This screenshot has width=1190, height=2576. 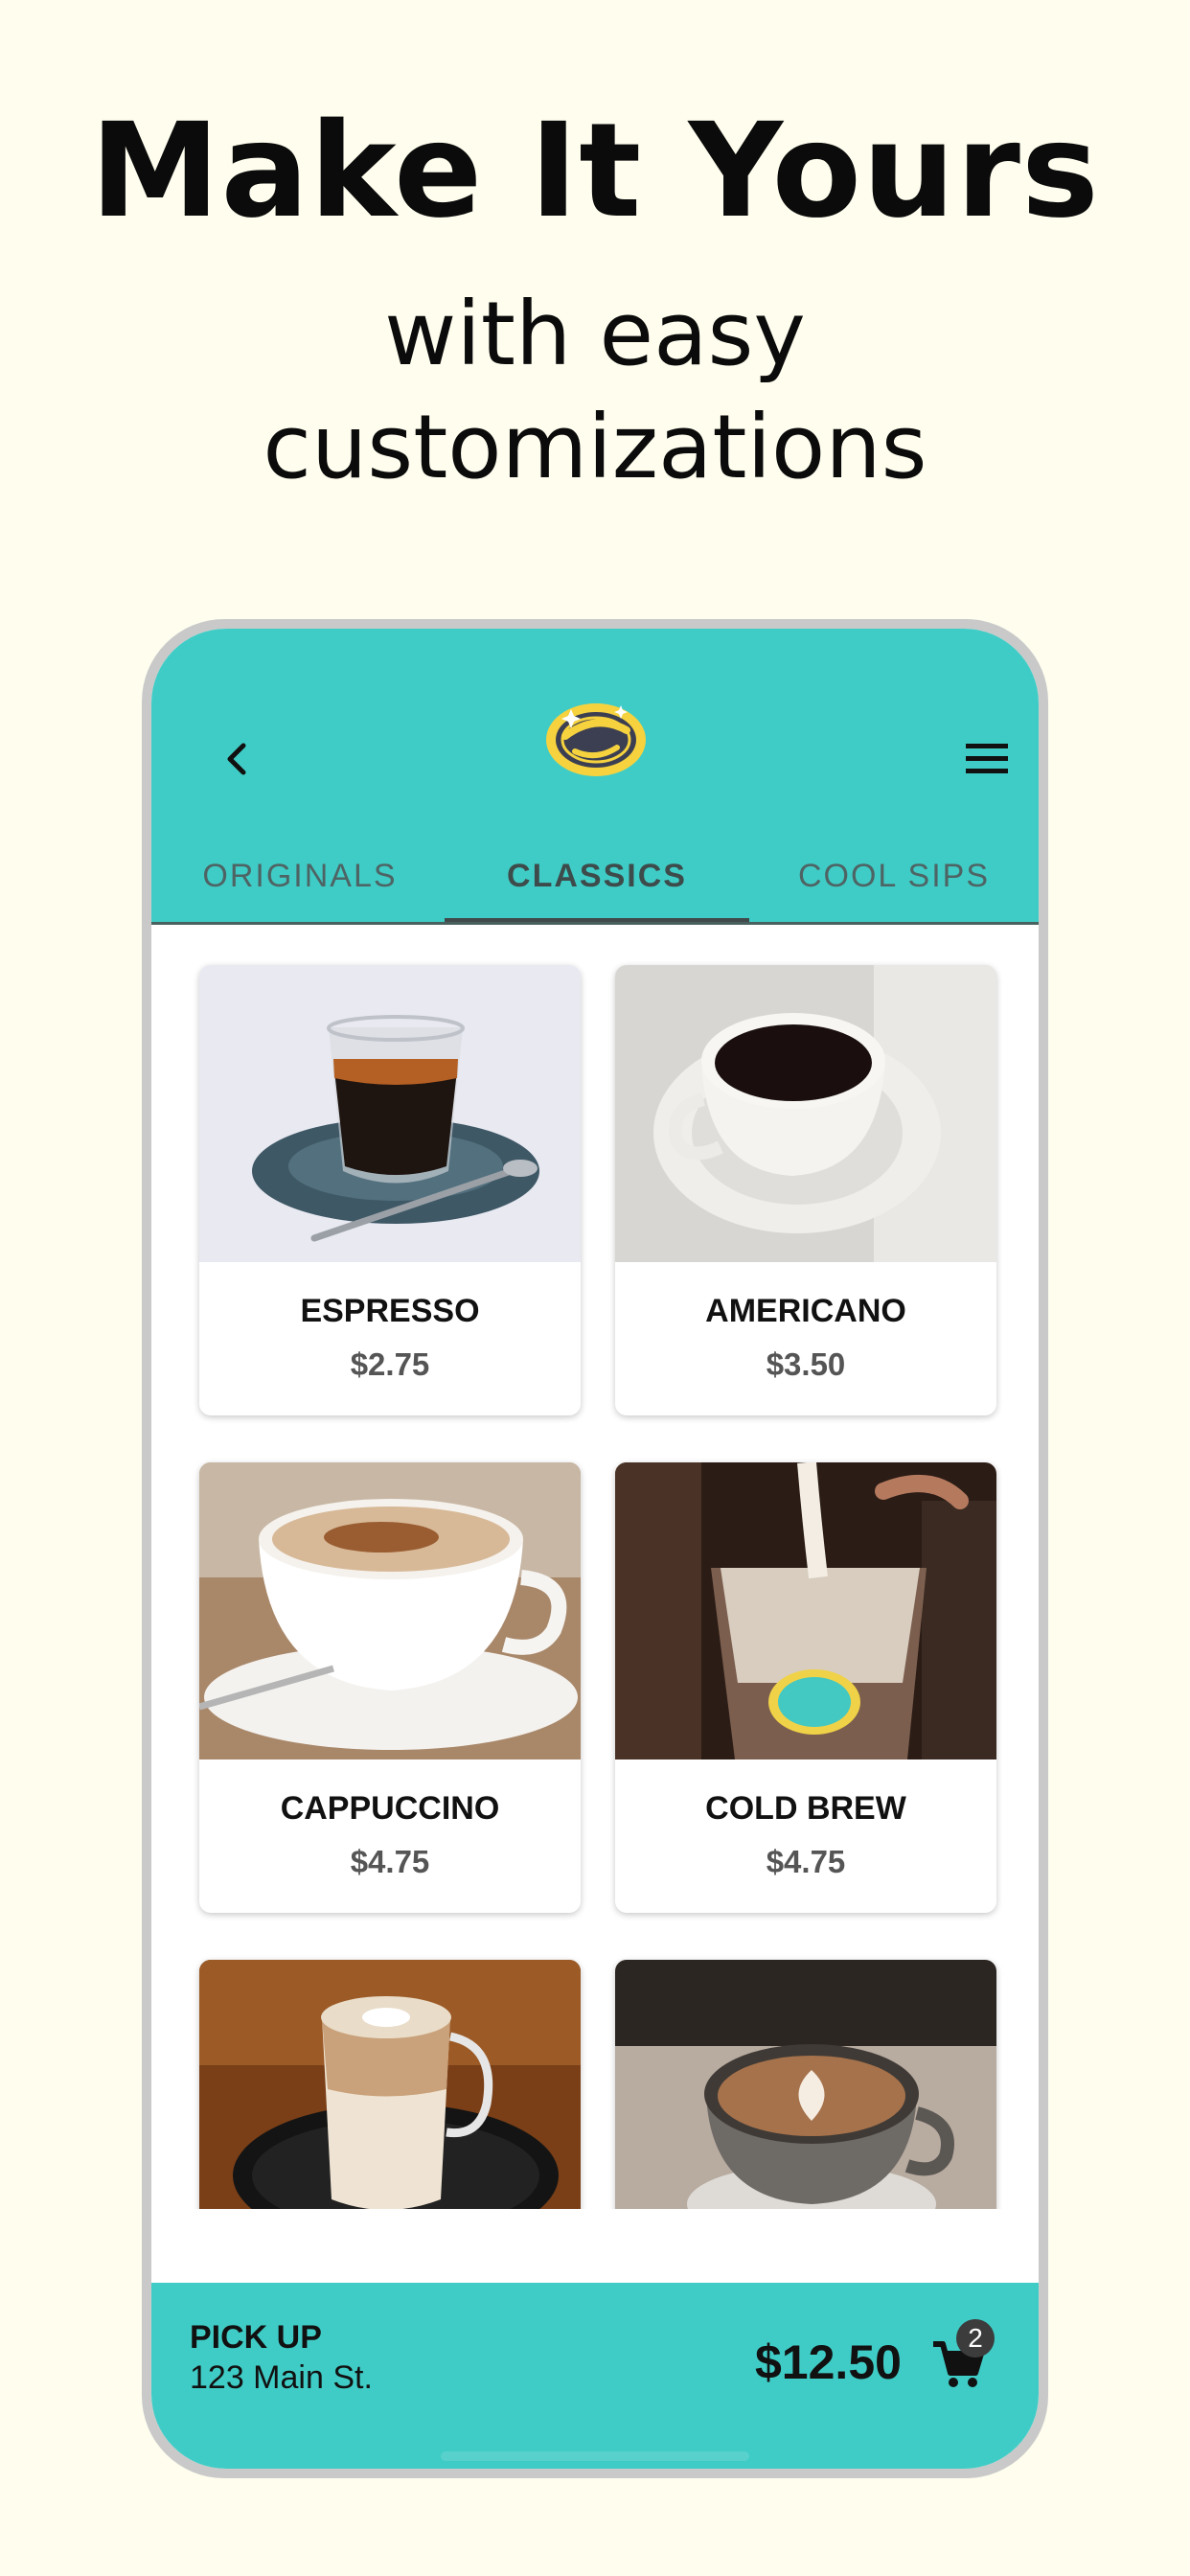 What do you see at coordinates (238, 759) in the screenshot?
I see `back-chevron-icon` at bounding box center [238, 759].